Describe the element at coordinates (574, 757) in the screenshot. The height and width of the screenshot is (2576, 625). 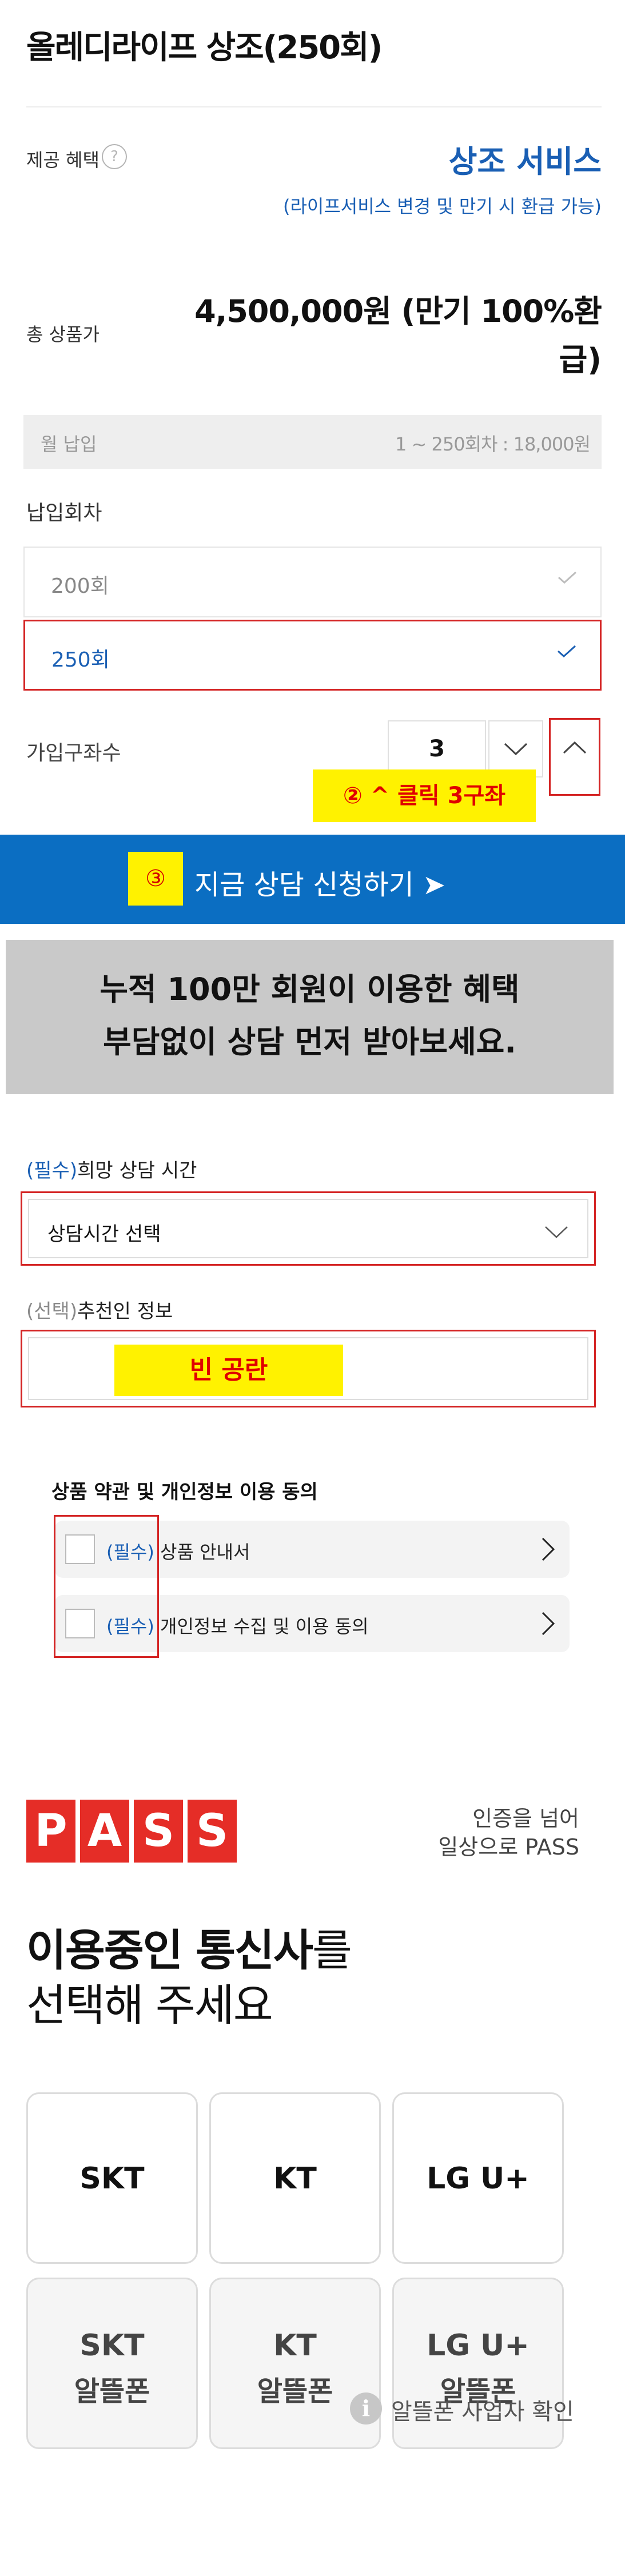
I see `increase-button` at that location.